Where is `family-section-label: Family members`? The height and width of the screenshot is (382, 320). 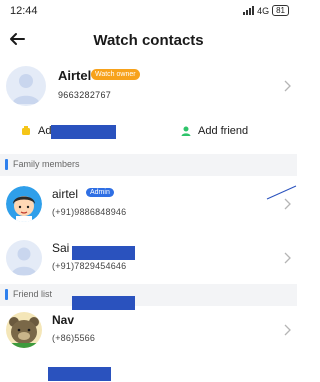
family-section-label: Family members is located at coordinates (46, 164).